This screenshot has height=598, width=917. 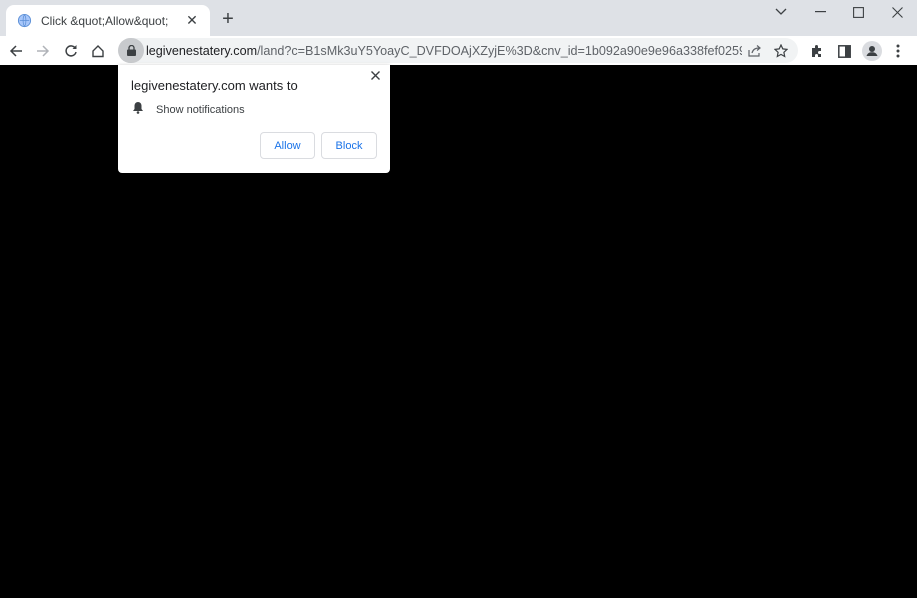 I want to click on extensions-icon, so click(x=817, y=51).